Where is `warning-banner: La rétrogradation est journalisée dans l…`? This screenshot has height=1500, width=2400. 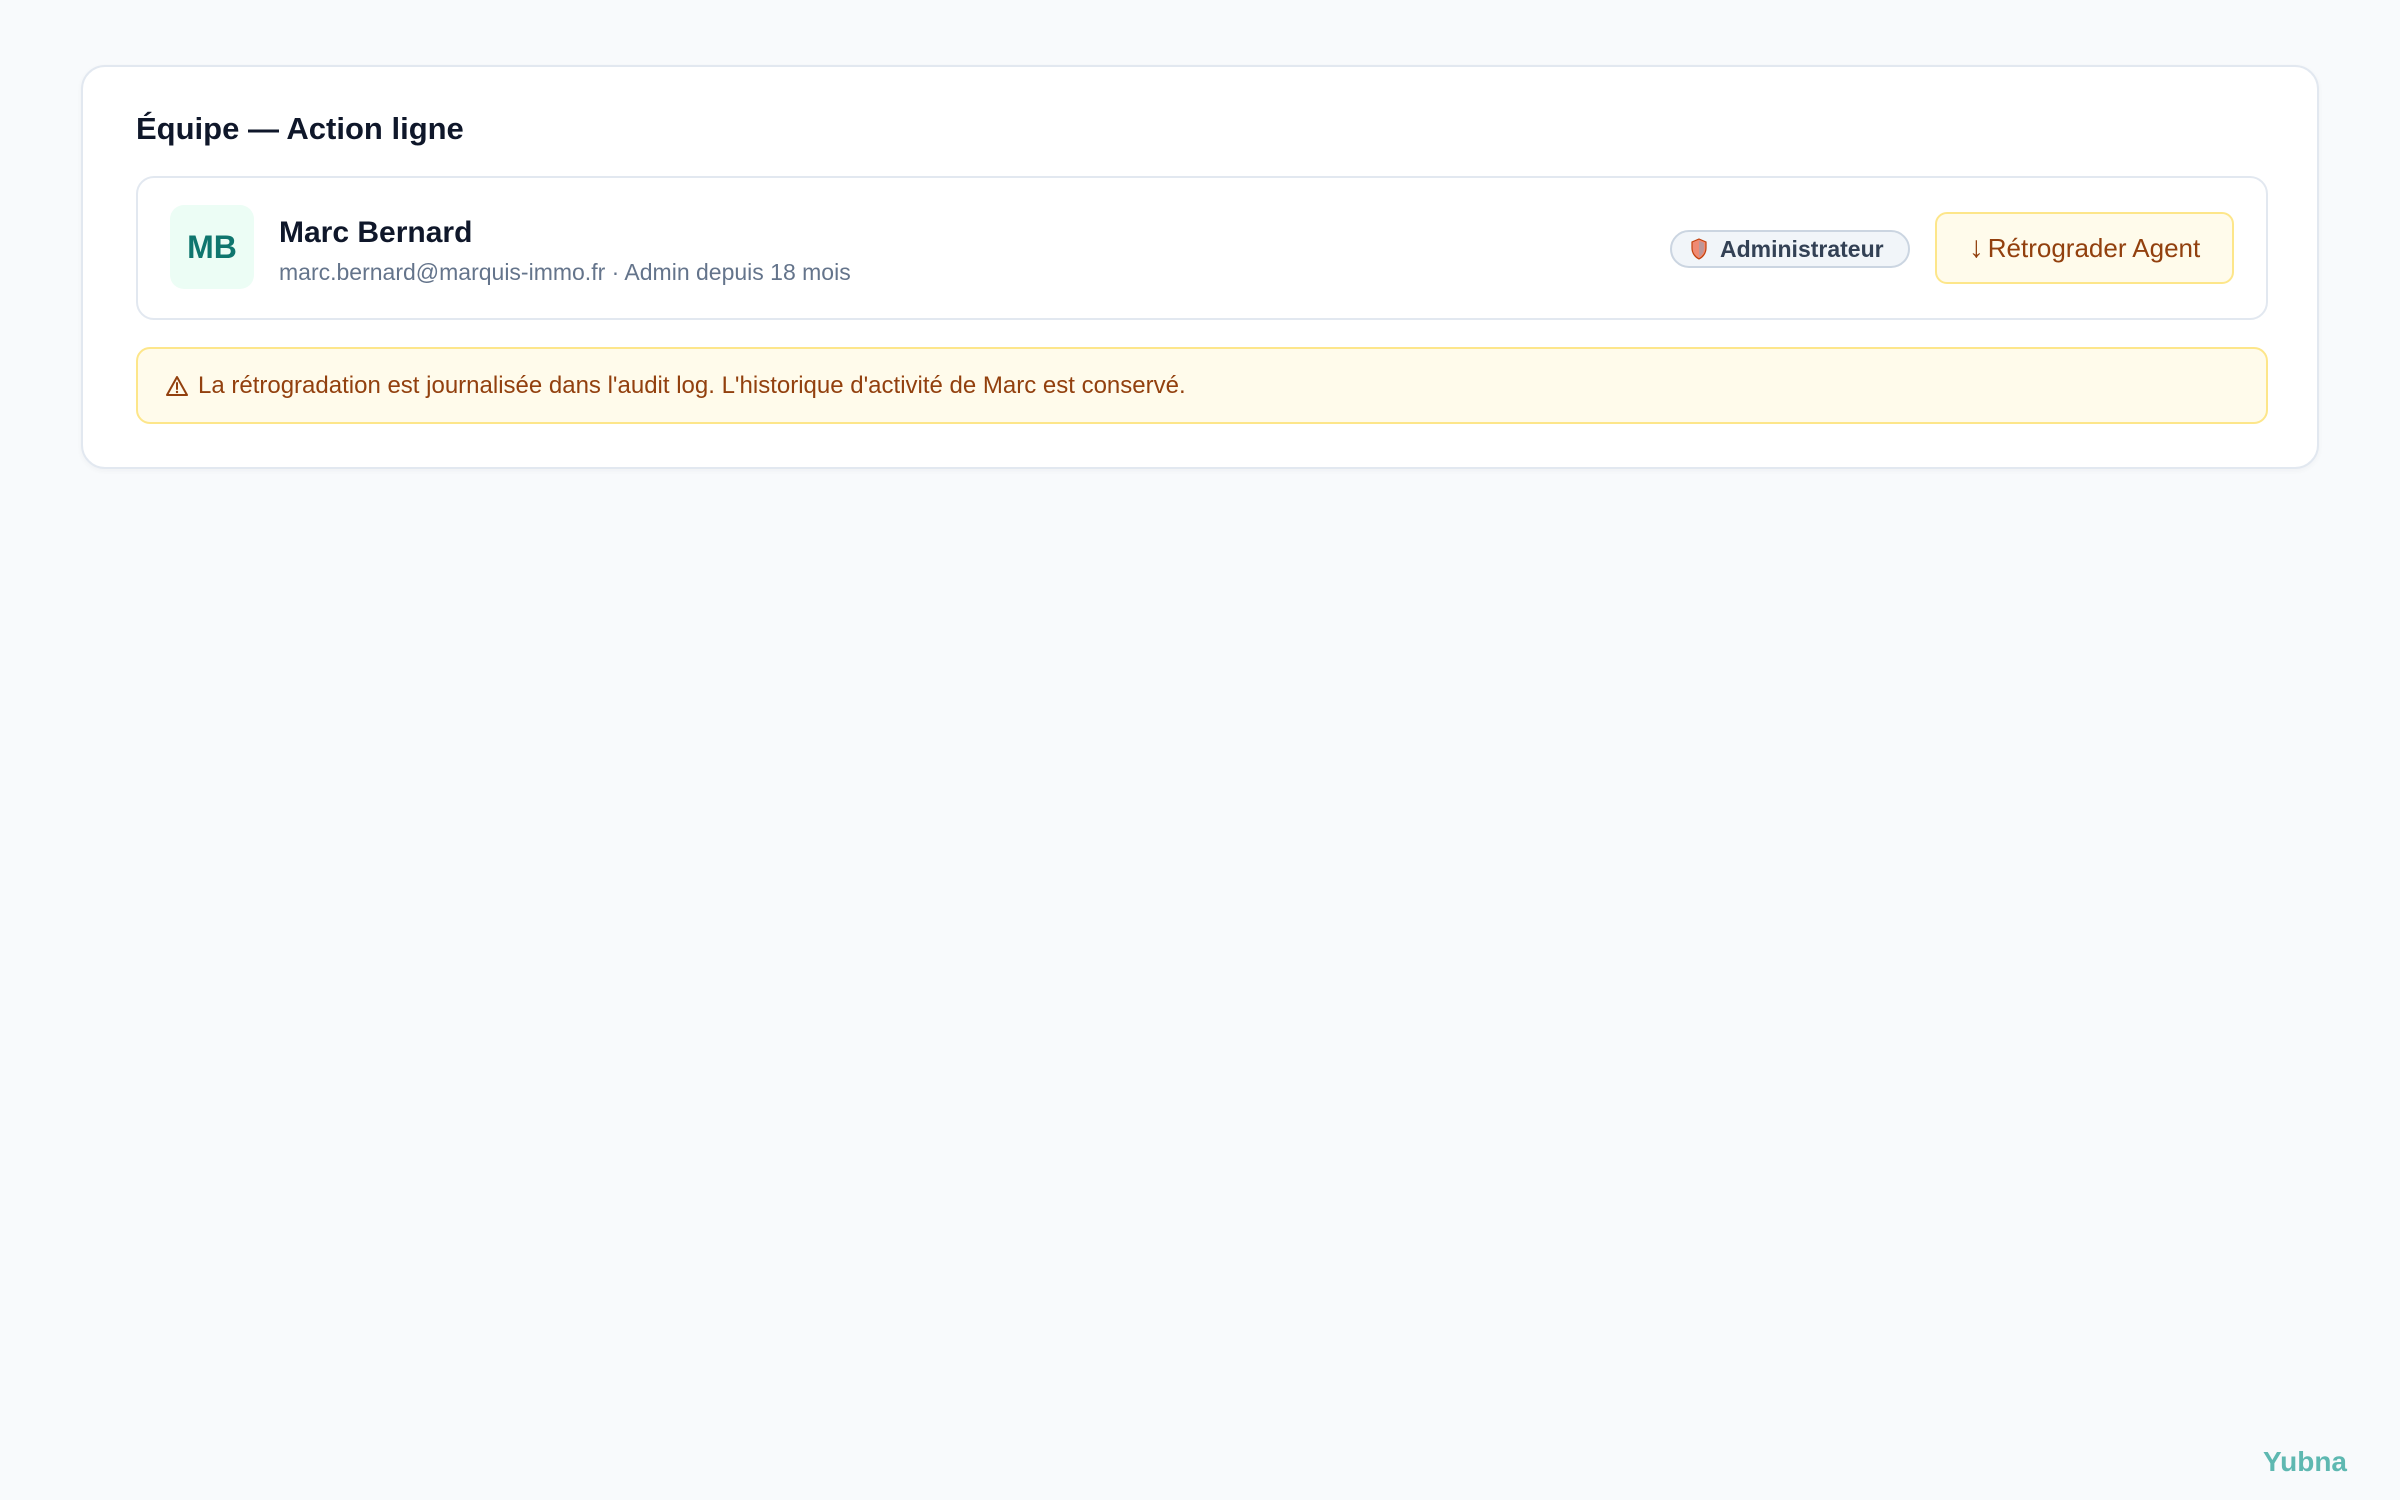 warning-banner: La rétrogradation est journalisée dans l… is located at coordinates (1202, 385).